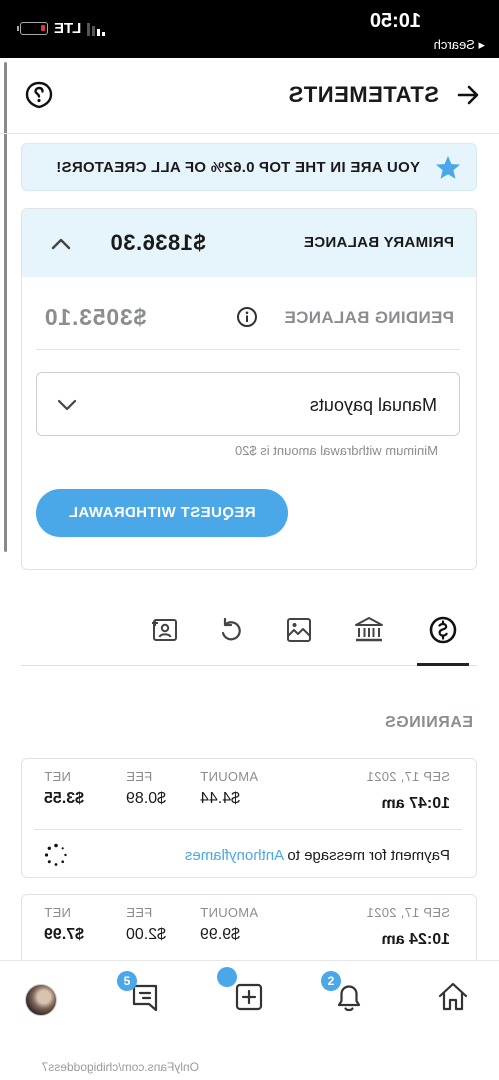  Describe the element at coordinates (61, 243) in the screenshot. I see `chevron-up-icon` at that location.